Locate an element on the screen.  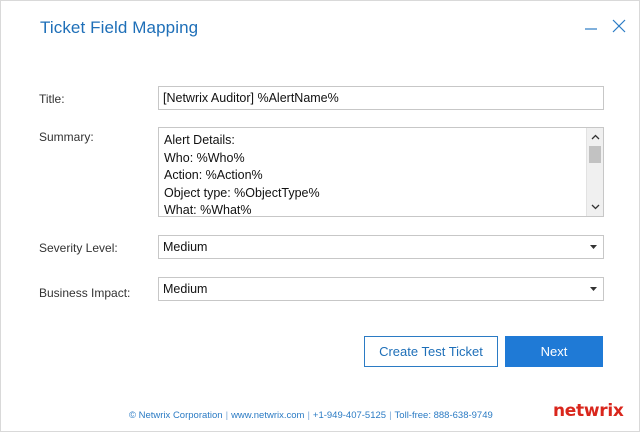
dialog-title: Ticket Field Mapping is located at coordinates (119, 27).